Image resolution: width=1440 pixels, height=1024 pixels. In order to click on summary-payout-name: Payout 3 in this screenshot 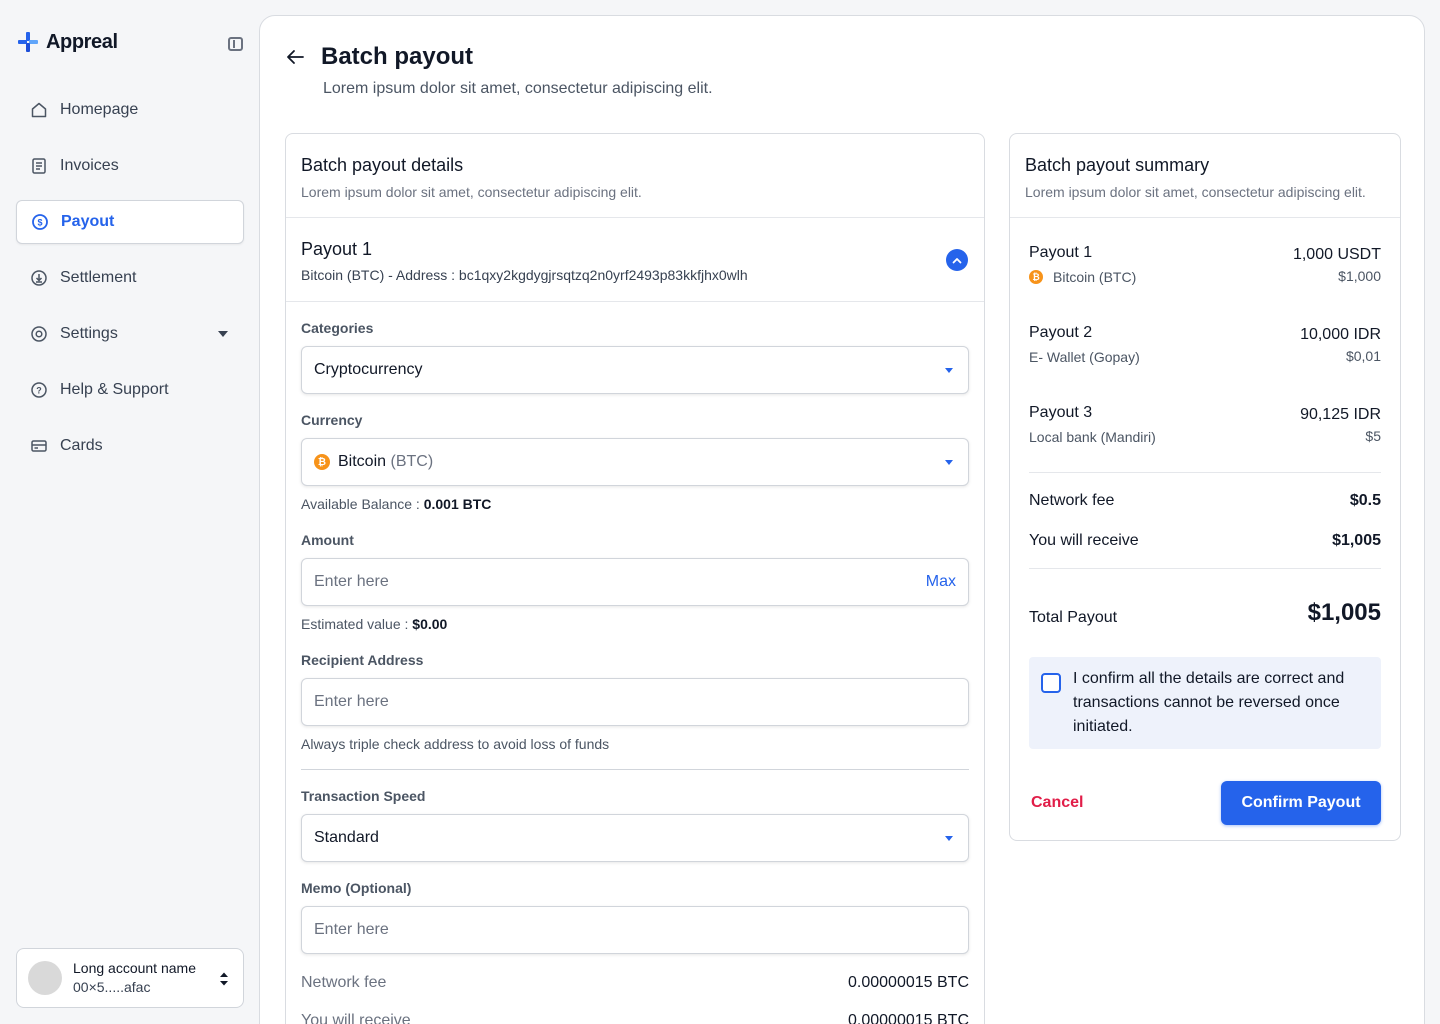, I will do `click(1061, 412)`.